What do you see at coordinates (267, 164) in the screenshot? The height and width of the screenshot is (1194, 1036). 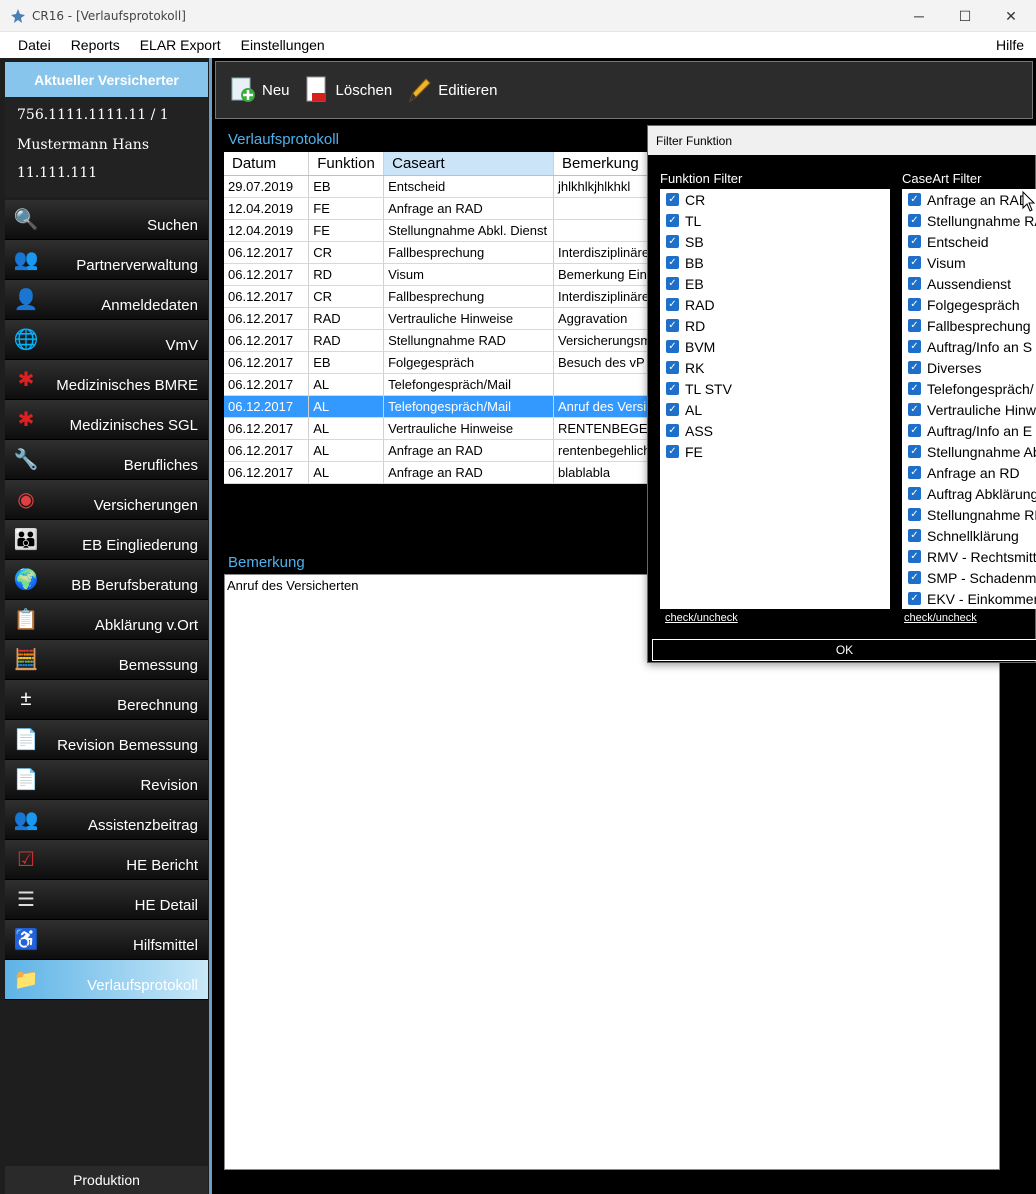 I see `column-header-datum: Datum` at bounding box center [267, 164].